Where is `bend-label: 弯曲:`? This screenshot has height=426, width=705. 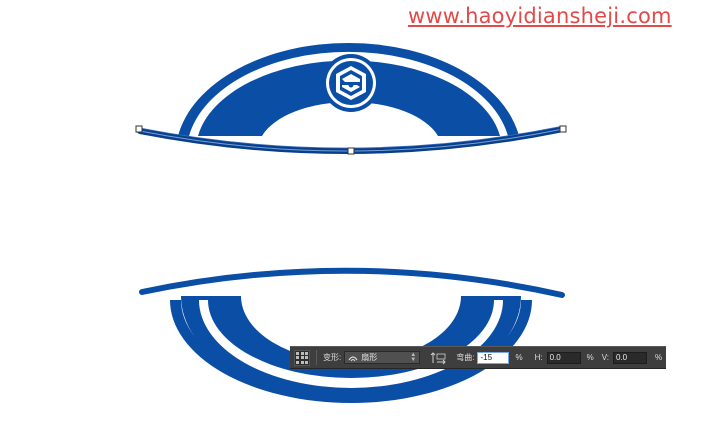 bend-label: 弯曲: is located at coordinates (465, 357).